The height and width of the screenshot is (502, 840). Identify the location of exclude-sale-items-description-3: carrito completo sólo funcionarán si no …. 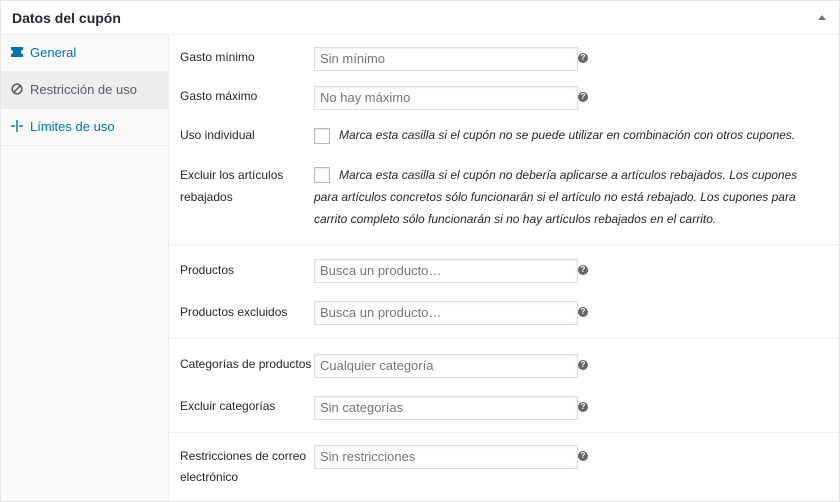
(515, 219).